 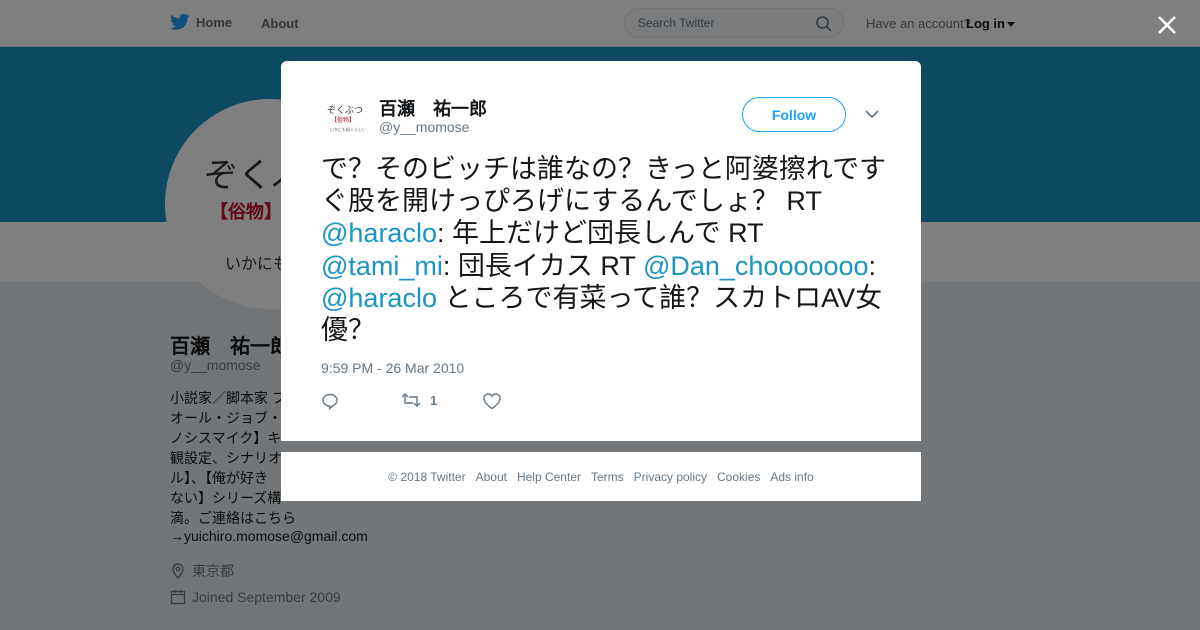 I want to click on mention-link: @Dan_chooooooo, so click(x=756, y=266).